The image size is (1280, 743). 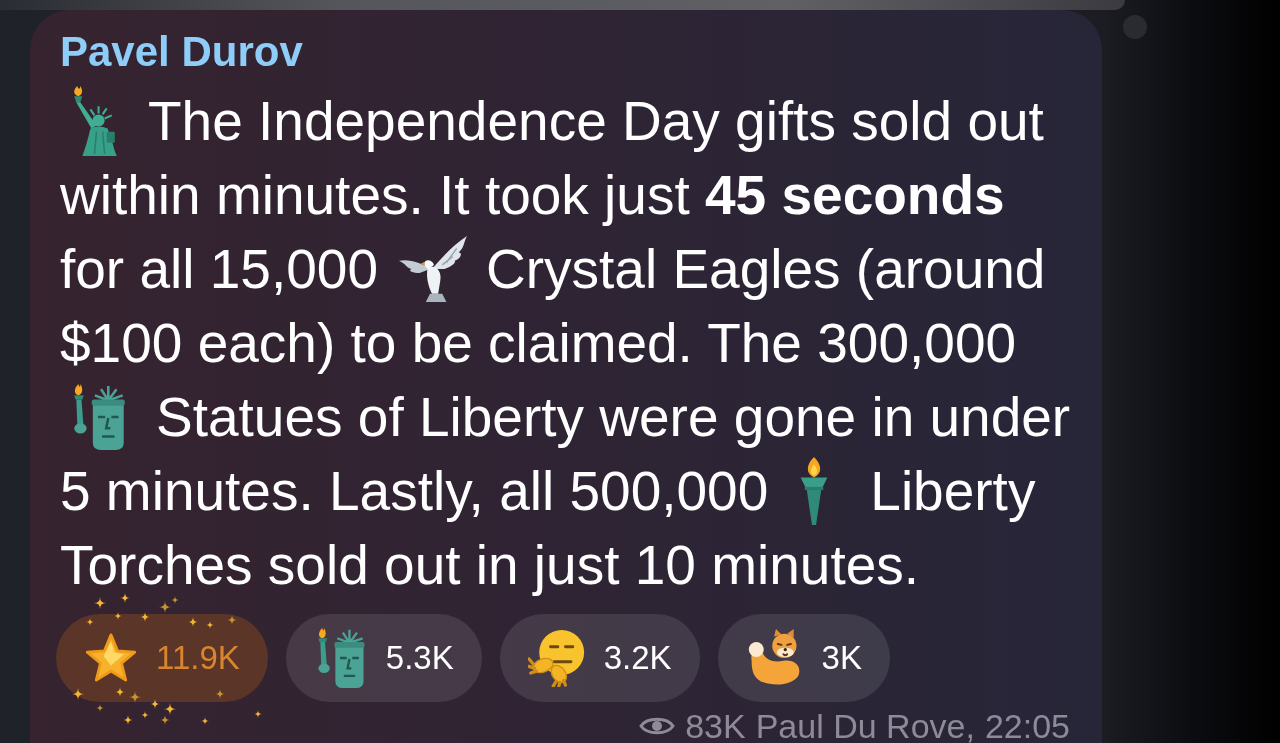 What do you see at coordinates (162, 658) in the screenshot?
I see `reaction-button: 11.9K` at bounding box center [162, 658].